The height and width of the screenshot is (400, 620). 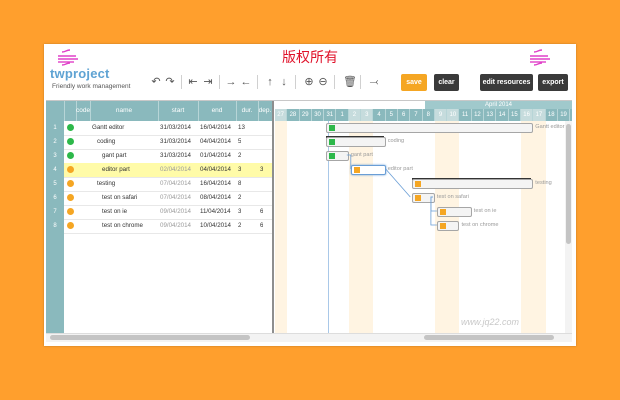 I want to click on table-row: 1 Gantt editor 31/03/2014 16/04/2014 13, so click(x=159, y=128).